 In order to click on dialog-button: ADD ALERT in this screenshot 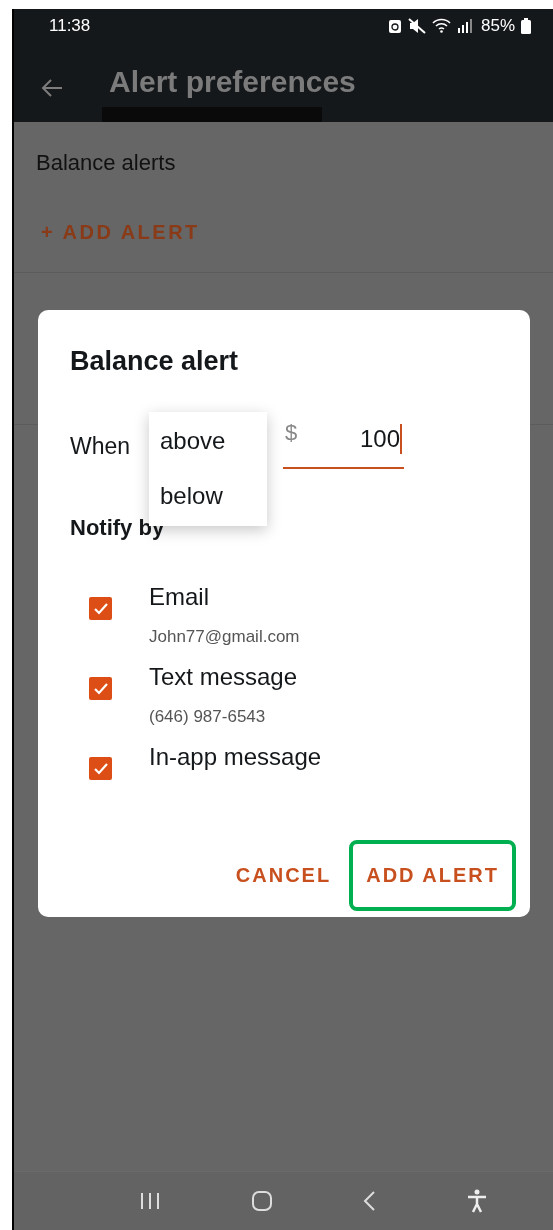, I will do `click(432, 875)`.